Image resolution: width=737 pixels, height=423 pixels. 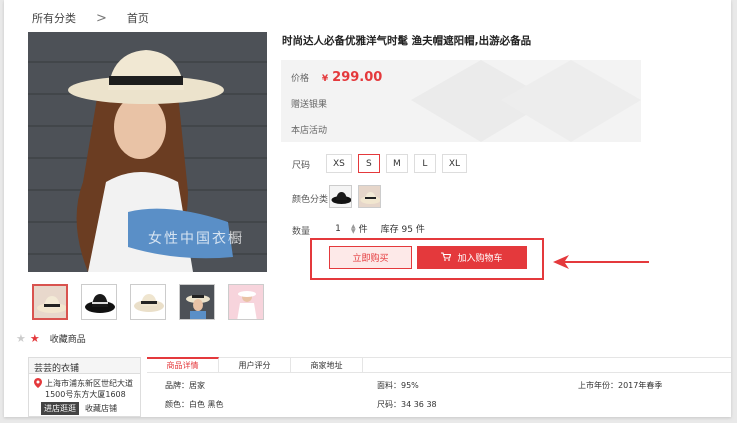 I want to click on quantity-stepper: 1 ▲ ▼ 件 库存 95 件, so click(x=376, y=228).